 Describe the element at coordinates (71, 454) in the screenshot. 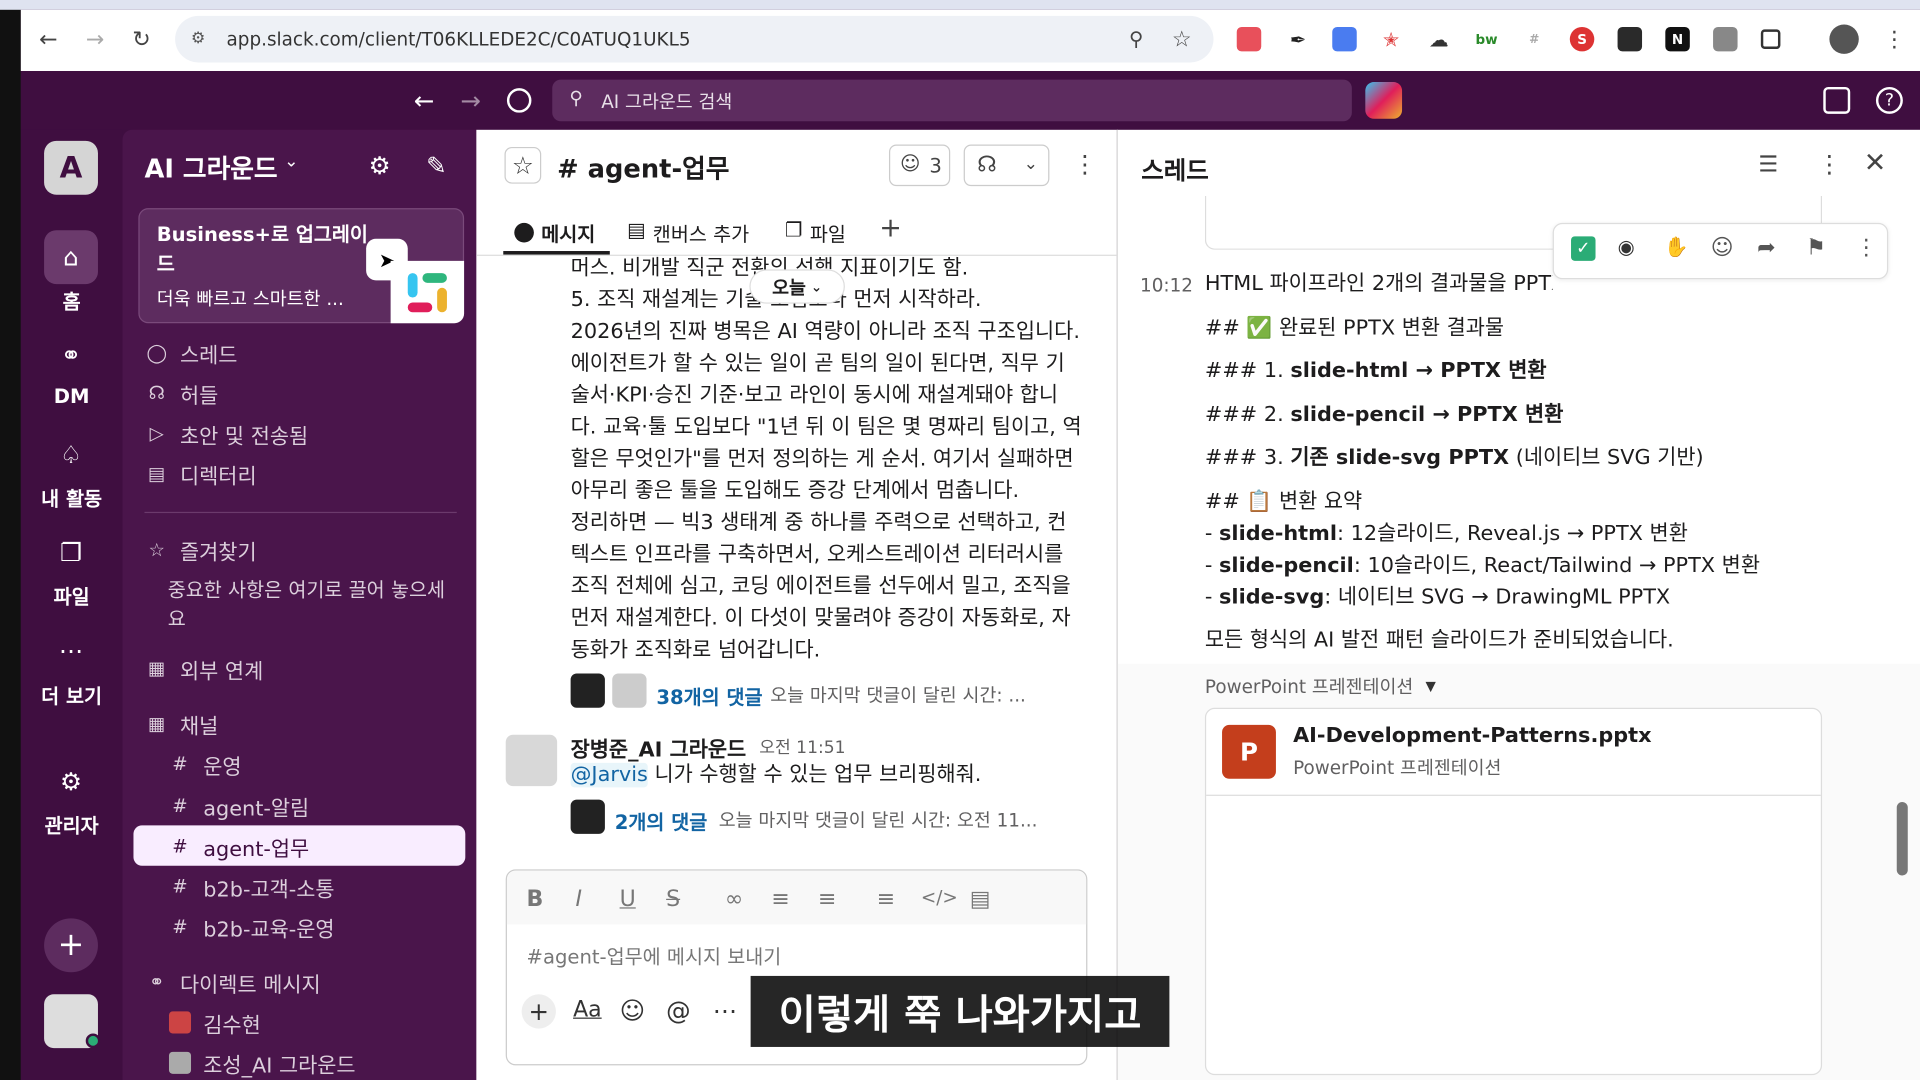

I see `bell-icon: ♤` at that location.